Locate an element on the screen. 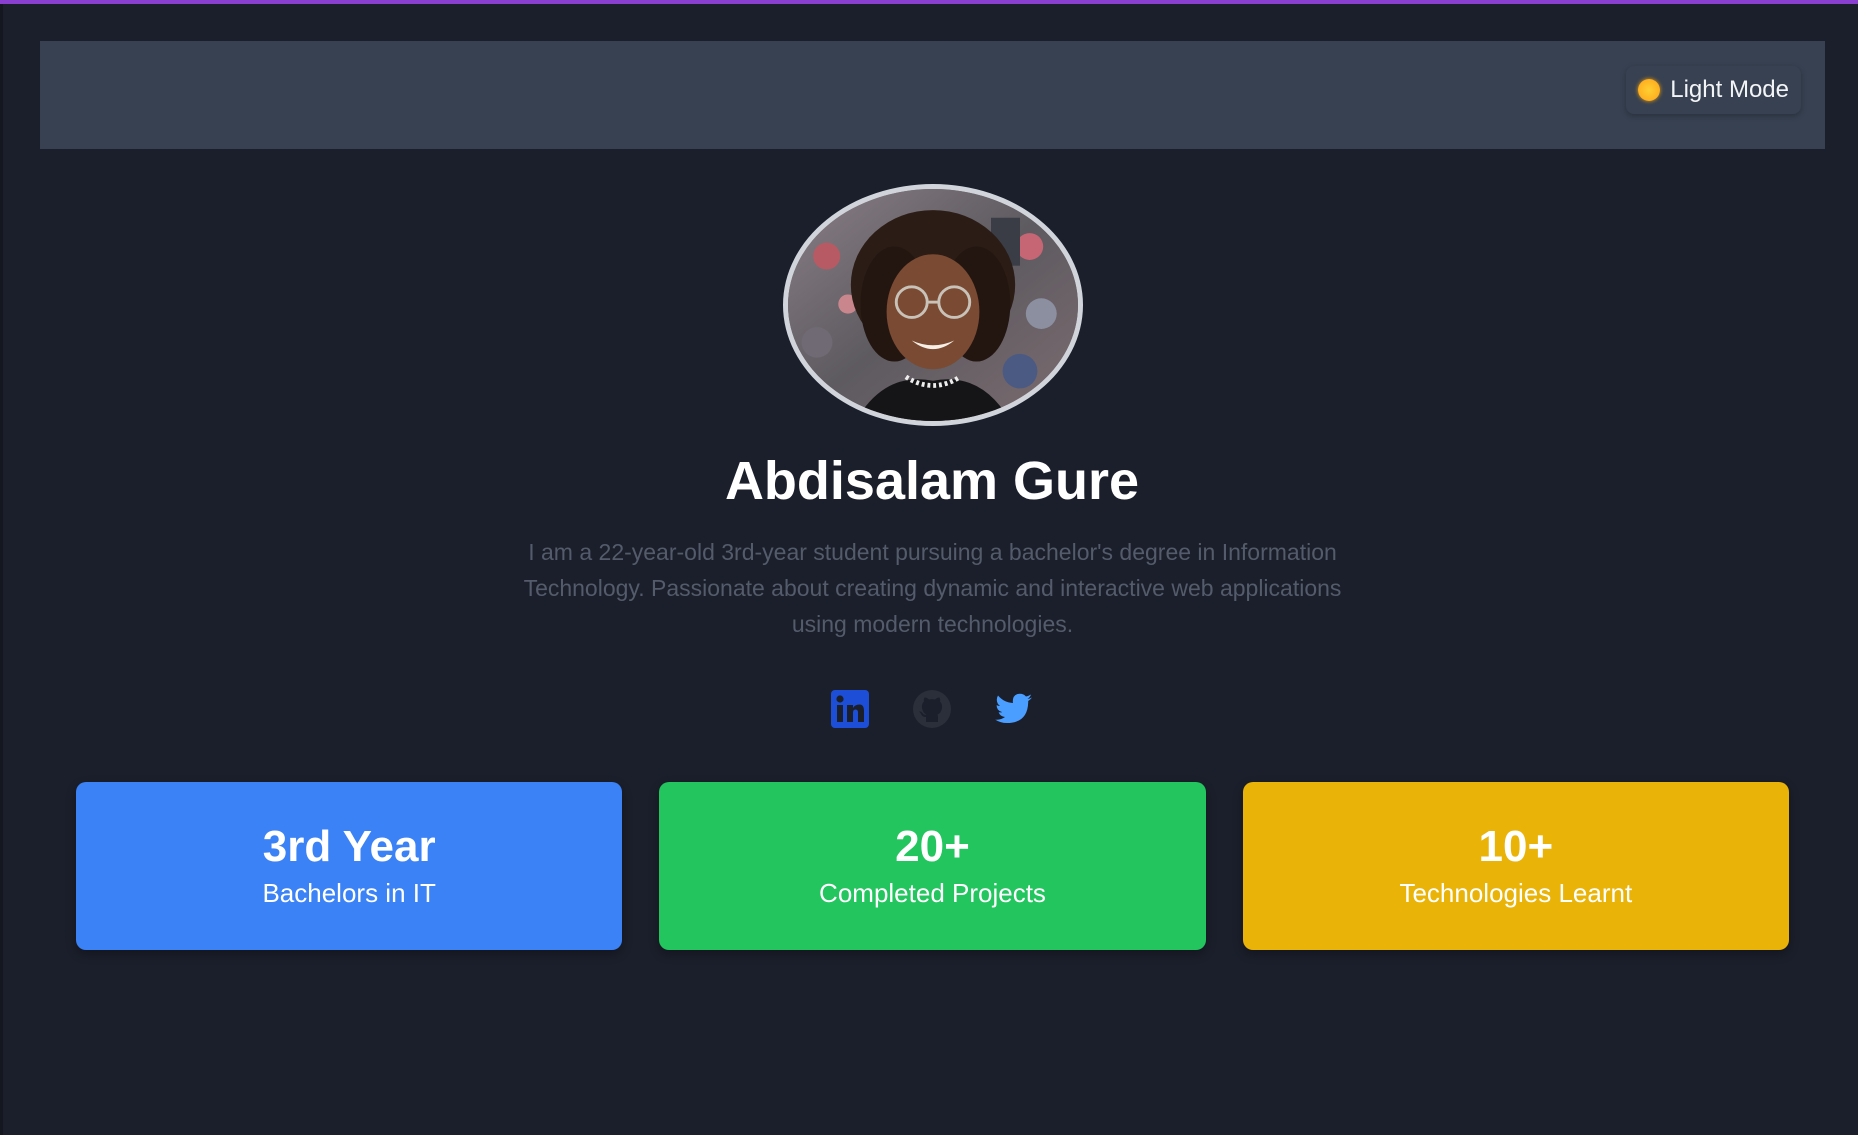 Image resolution: width=1858 pixels, height=1135 pixels. twitter-icon is located at coordinates (1013, 708).